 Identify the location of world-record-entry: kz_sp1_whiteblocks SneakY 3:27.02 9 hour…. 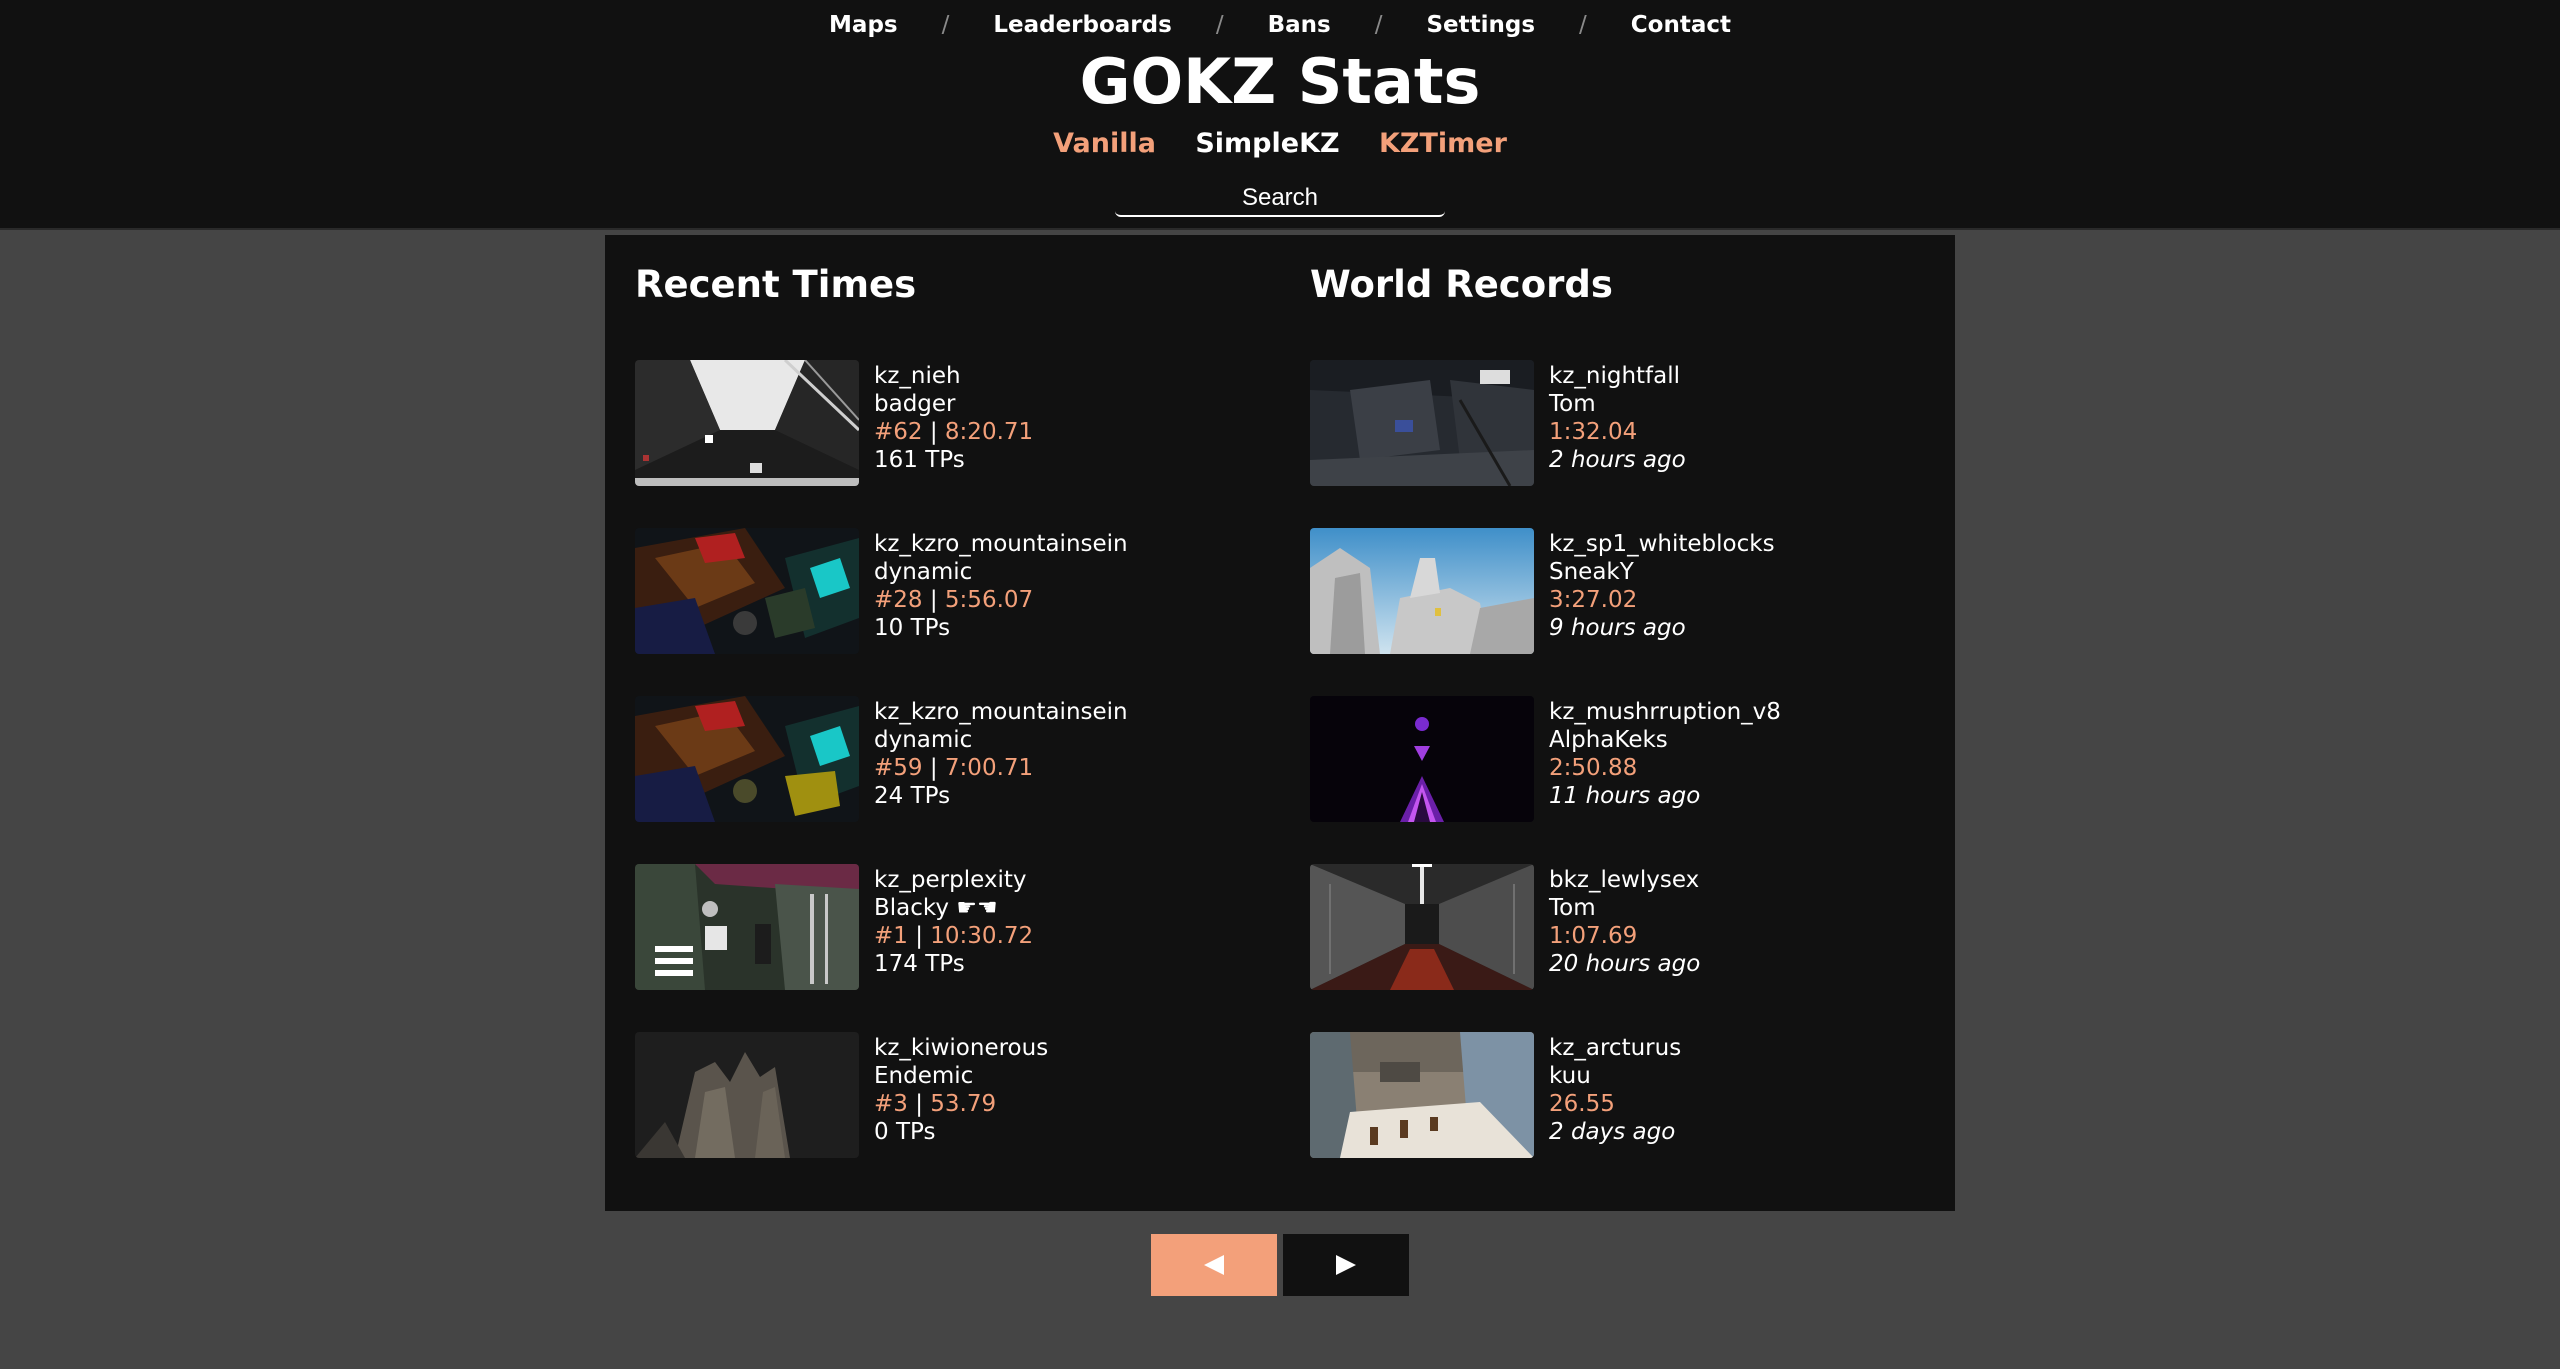
(1630, 591).